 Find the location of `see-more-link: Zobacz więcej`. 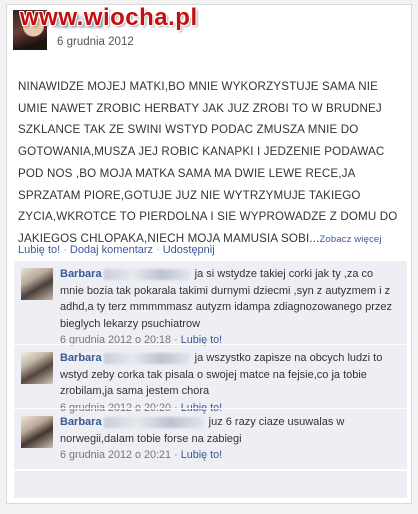

see-more-link: Zobacz więcej is located at coordinates (350, 239).